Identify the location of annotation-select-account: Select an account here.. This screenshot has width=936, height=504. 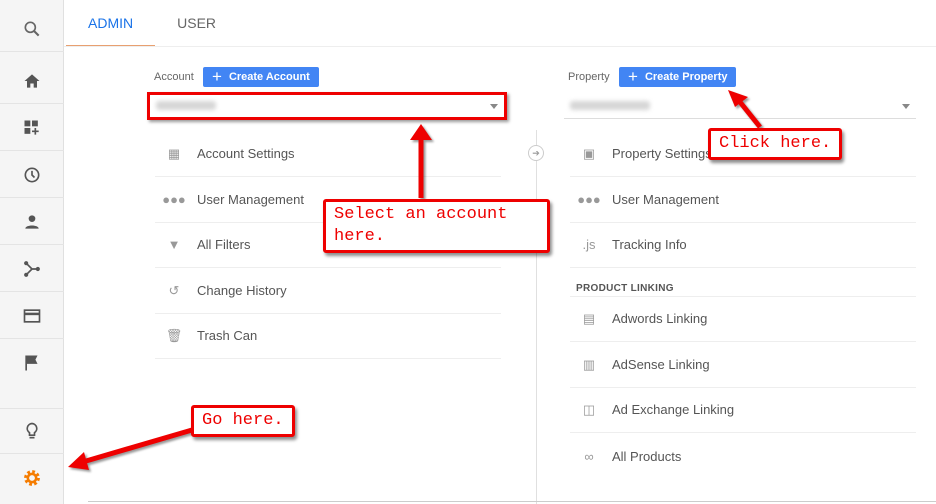
(436, 226).